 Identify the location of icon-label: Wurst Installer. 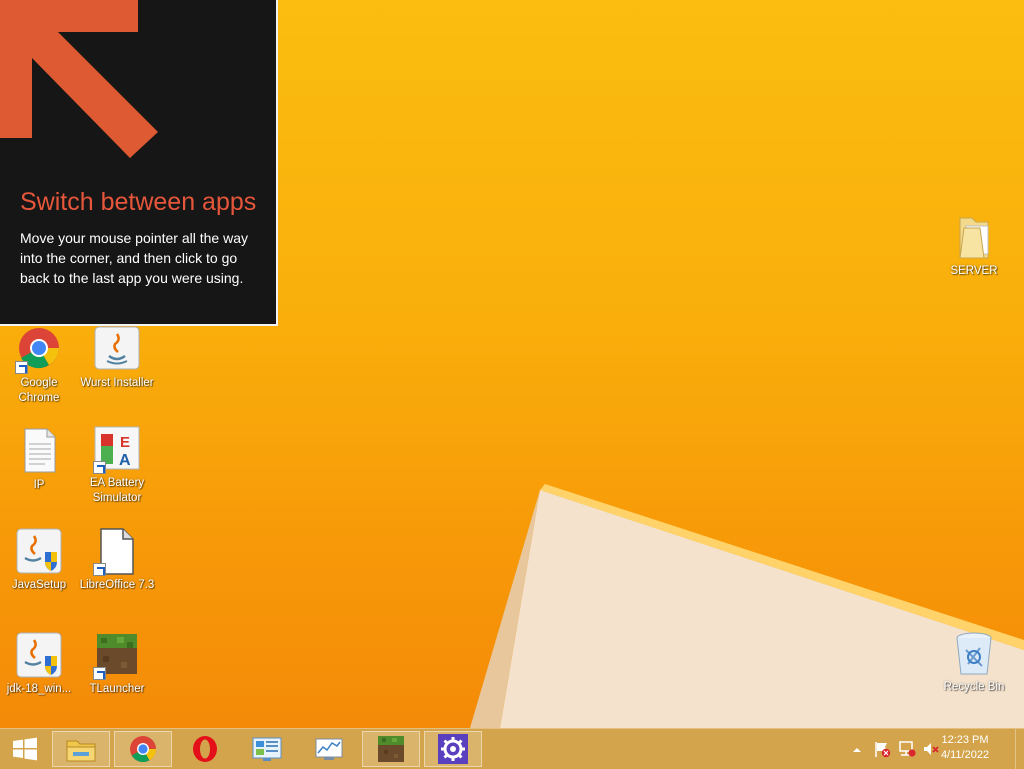
(117, 383).